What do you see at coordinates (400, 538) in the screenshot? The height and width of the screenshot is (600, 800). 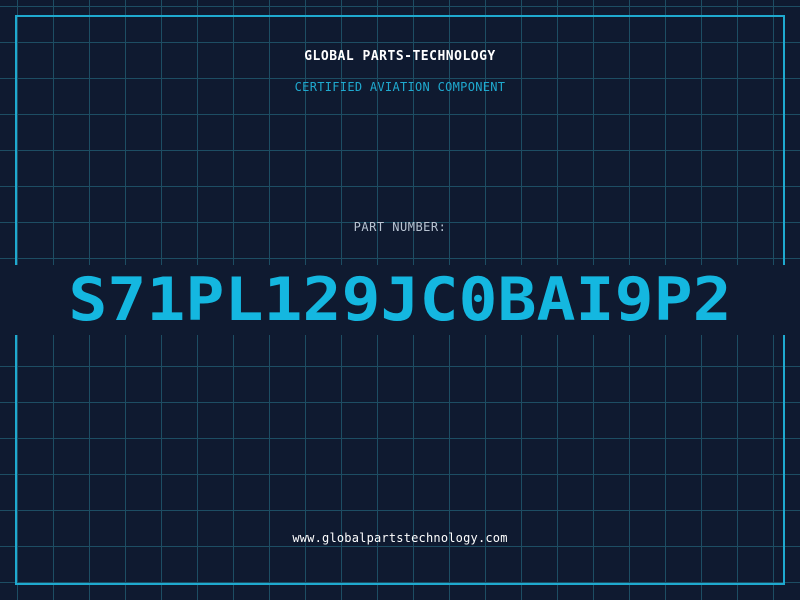 I see `website-url: www.globalpartstechnology.com` at bounding box center [400, 538].